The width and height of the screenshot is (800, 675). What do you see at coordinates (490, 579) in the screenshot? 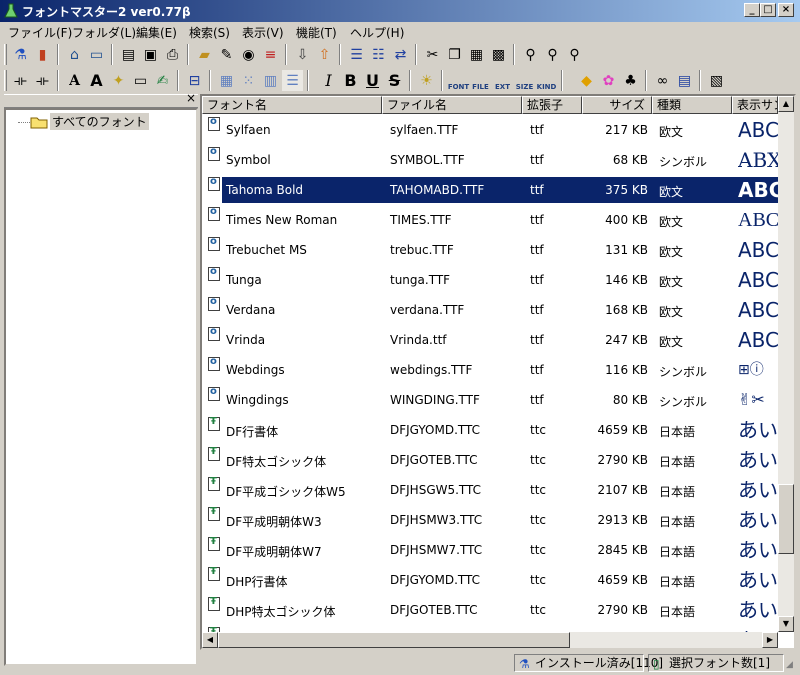
I see `table-row: Ŧ DHP行書体 DFJGYOMD.TTC ttc 4659 KB 日本語 あい` at bounding box center [490, 579].